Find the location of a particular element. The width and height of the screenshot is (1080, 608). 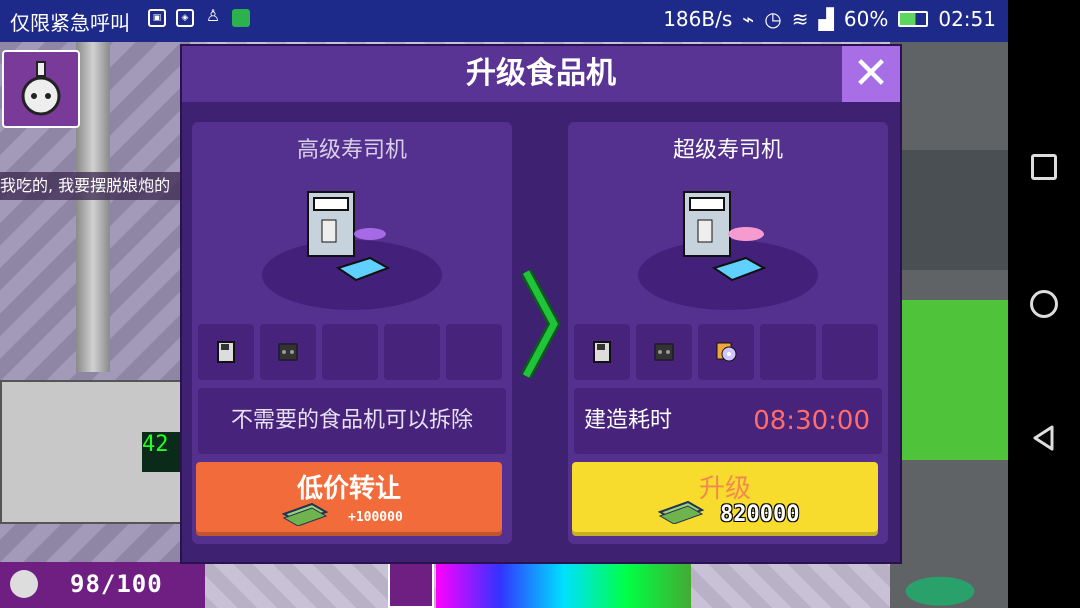

build-time-label: 建造耗时 is located at coordinates (628, 420).